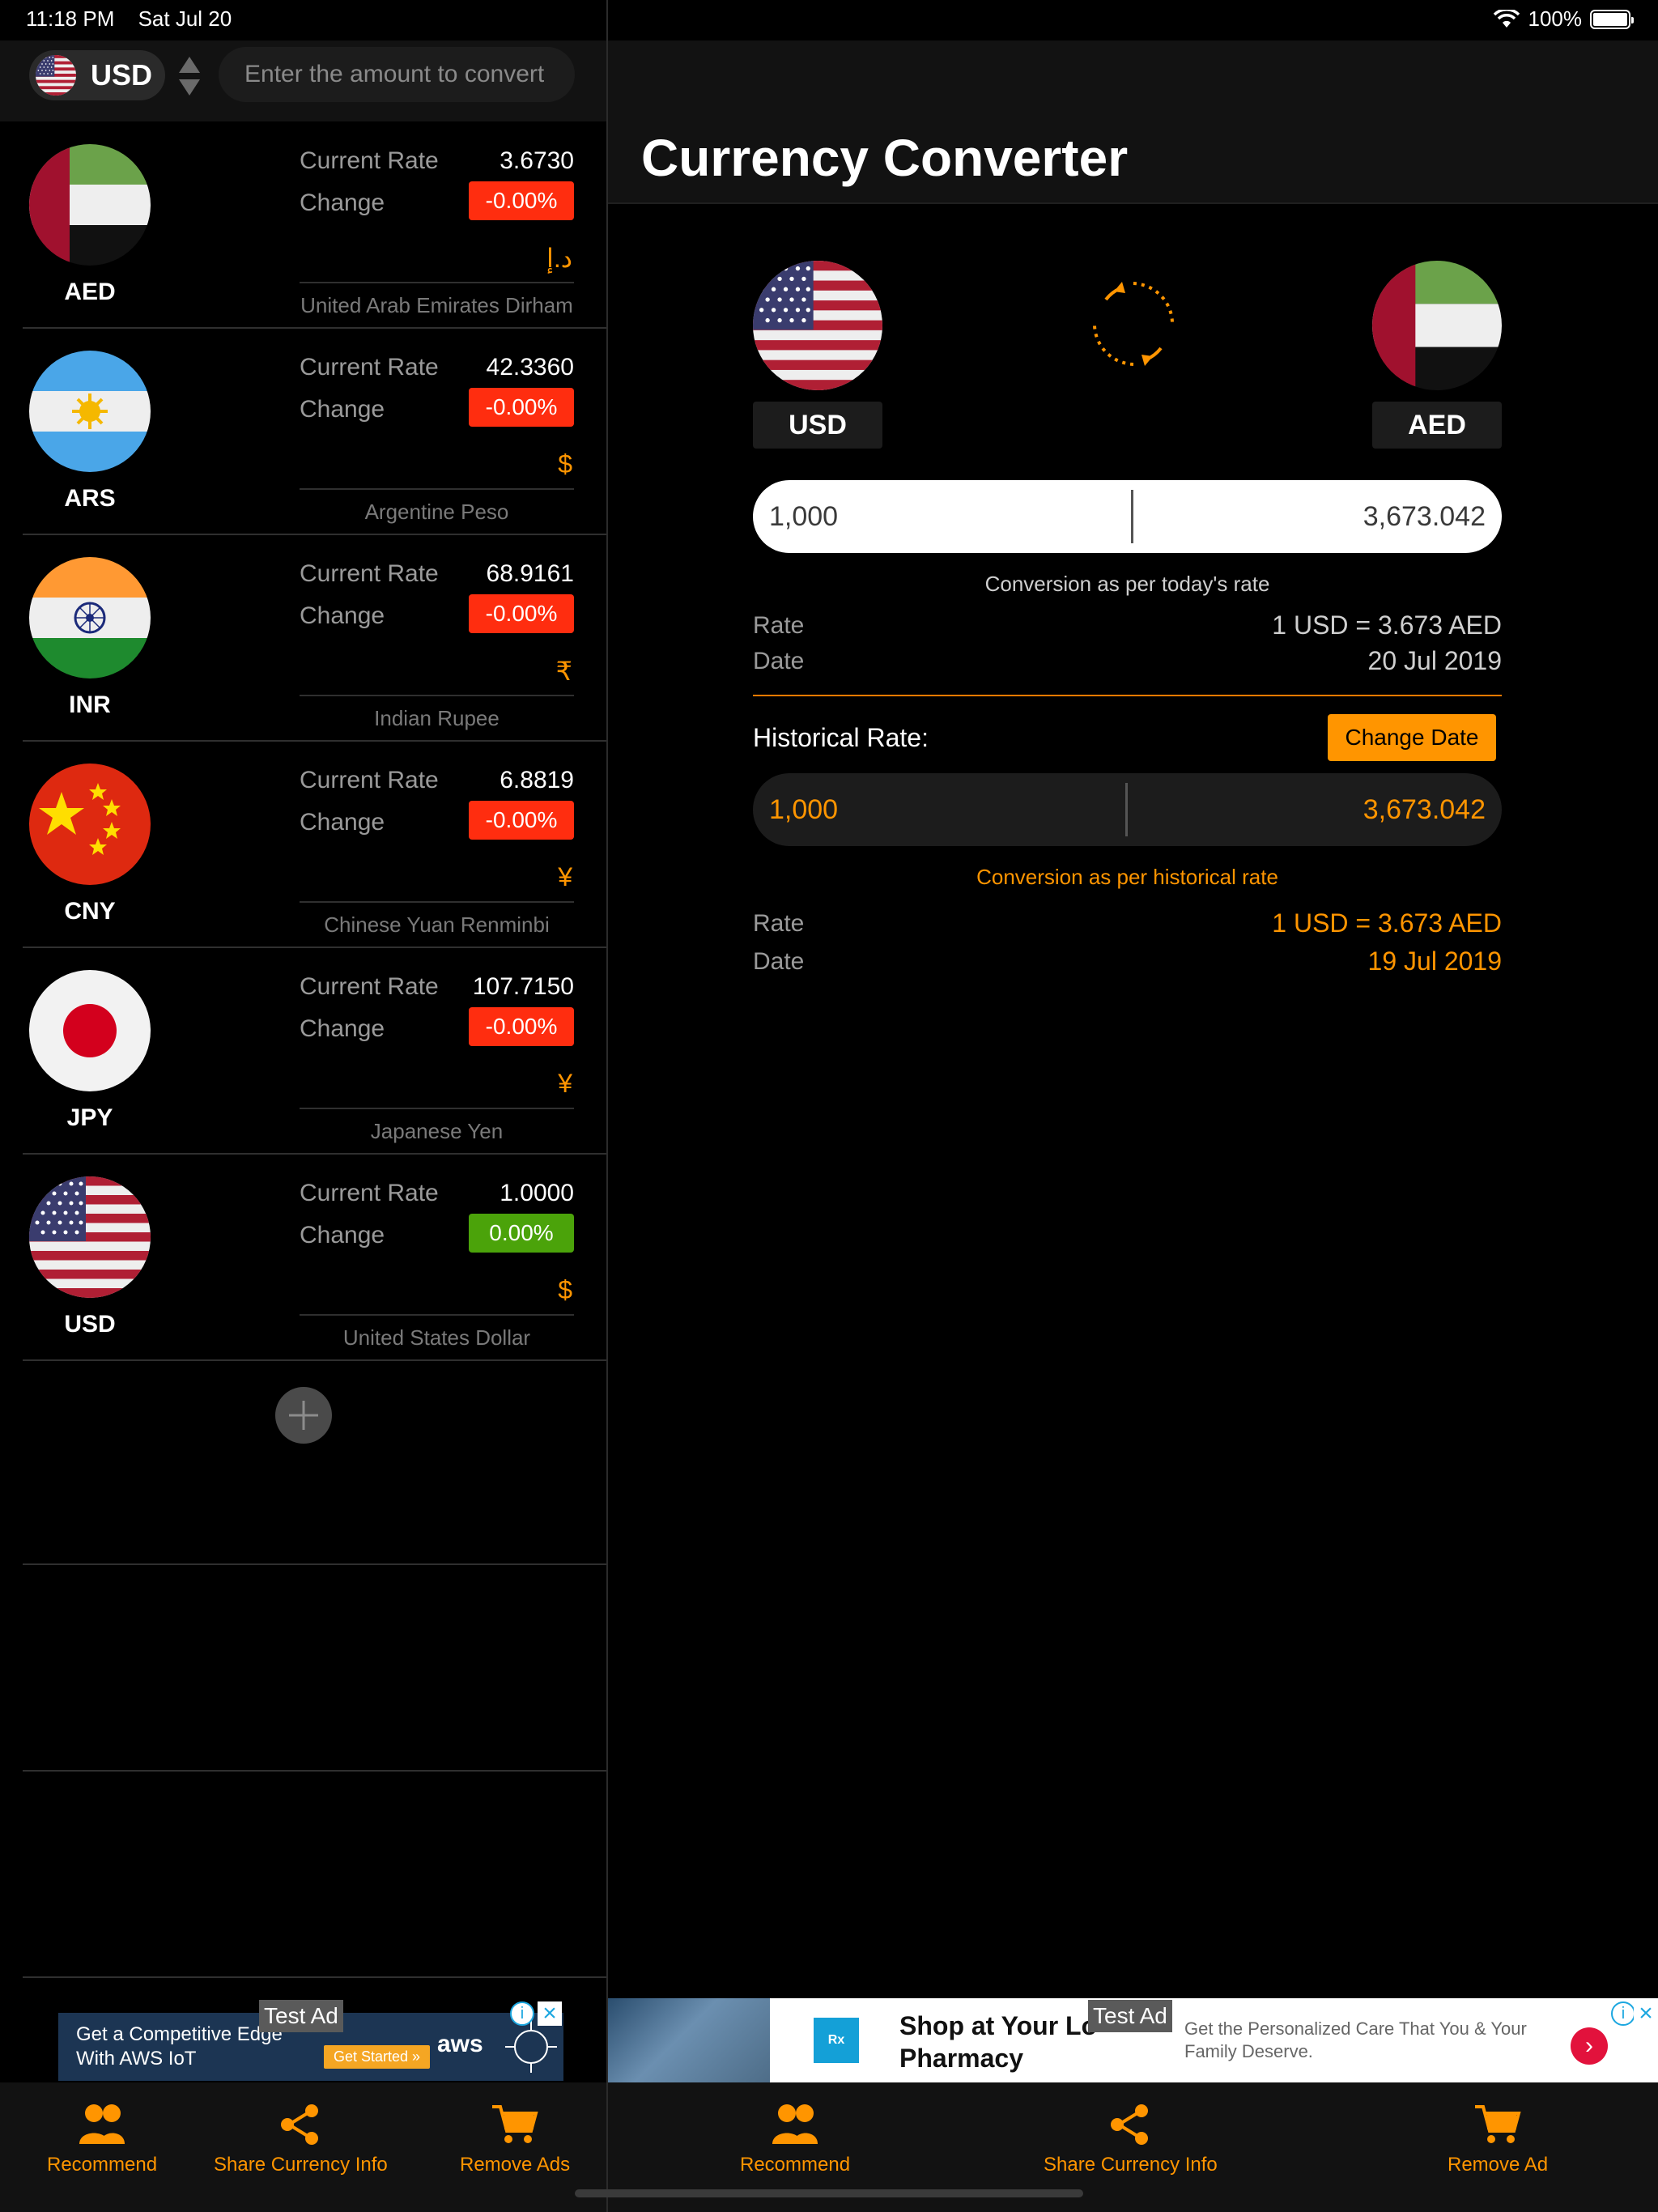  What do you see at coordinates (377, 2057) in the screenshot?
I see `ad-cta-button: Get Started »` at bounding box center [377, 2057].